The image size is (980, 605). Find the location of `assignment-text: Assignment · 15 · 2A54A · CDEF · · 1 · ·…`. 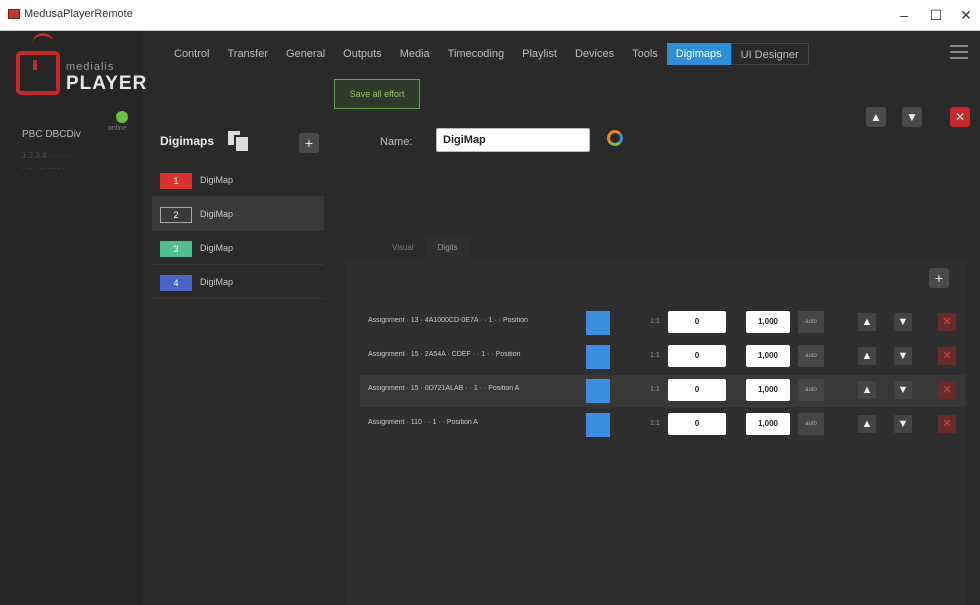

assignment-text: Assignment · 15 · 2A54A · CDEF · · 1 · ·… is located at coordinates (444, 354).